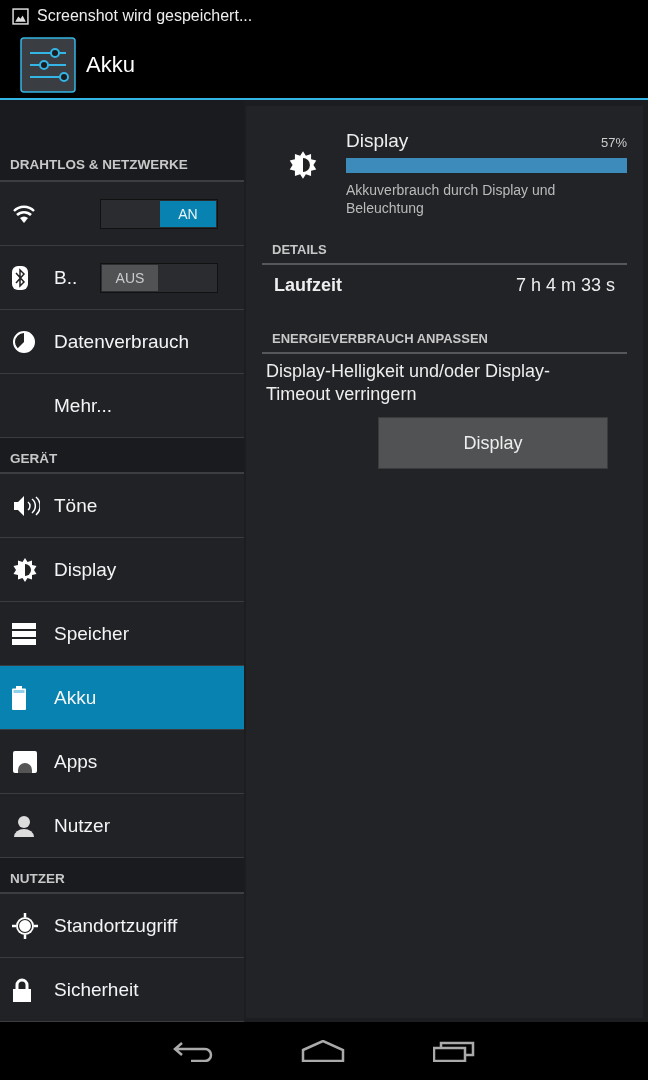 This screenshot has width=648, height=1080. Describe the element at coordinates (75, 697) in the screenshot. I see `menu-item-label: Akku` at that location.